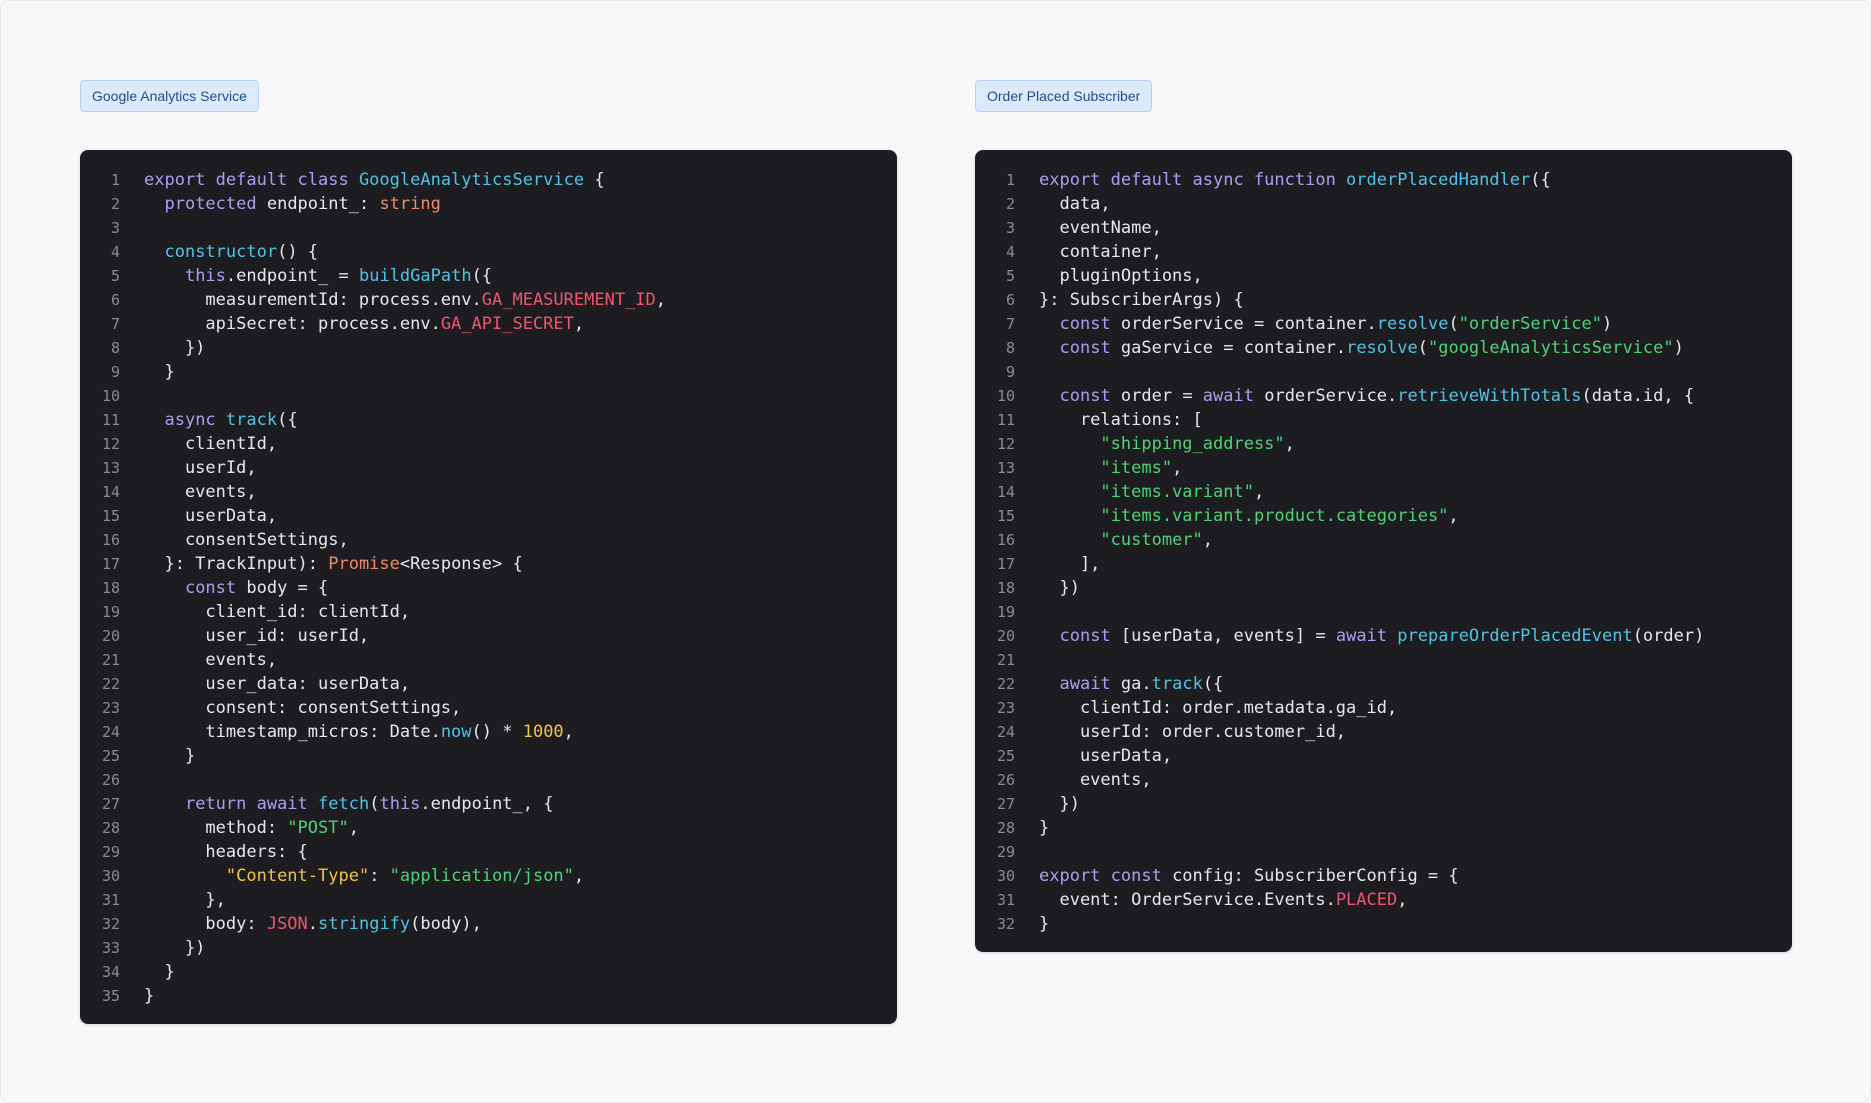 The image size is (1871, 1103). I want to click on line-number: 13, so click(1005, 468).